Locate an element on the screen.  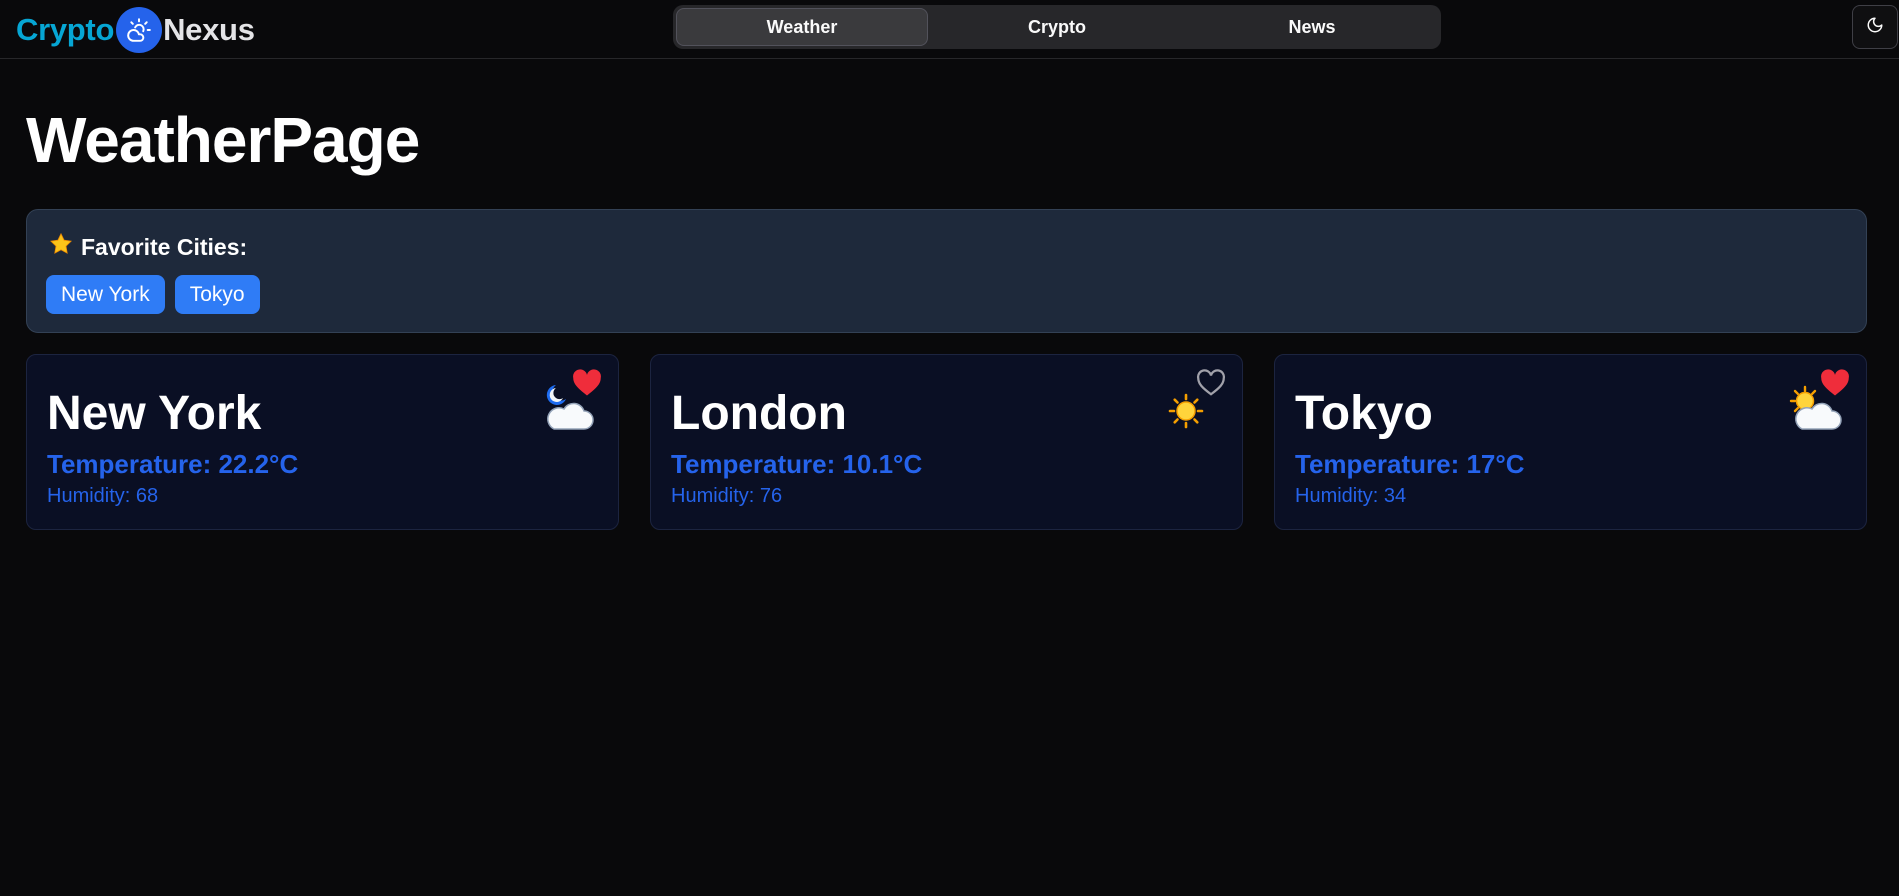
tab-news: News is located at coordinates (1312, 27).